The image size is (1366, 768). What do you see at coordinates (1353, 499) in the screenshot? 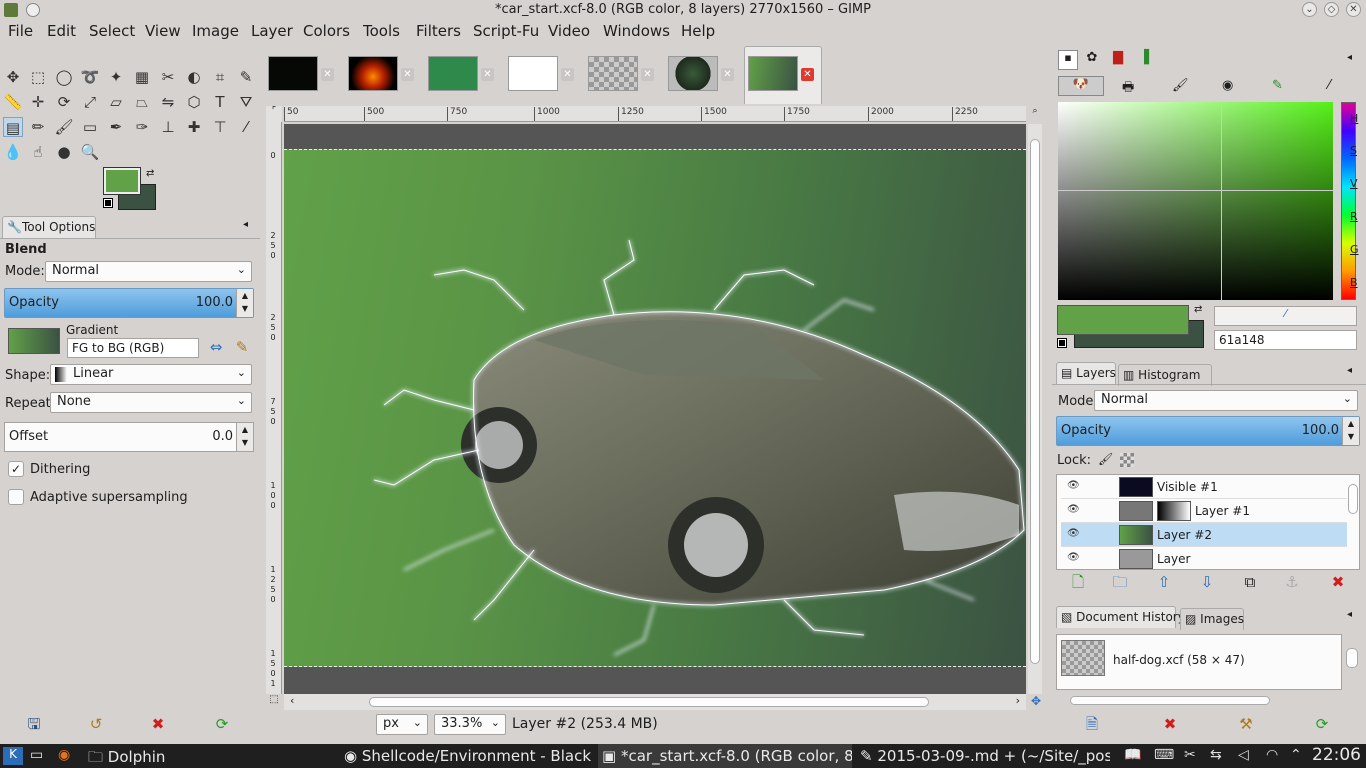
I see `layers-scroll-thumb` at bounding box center [1353, 499].